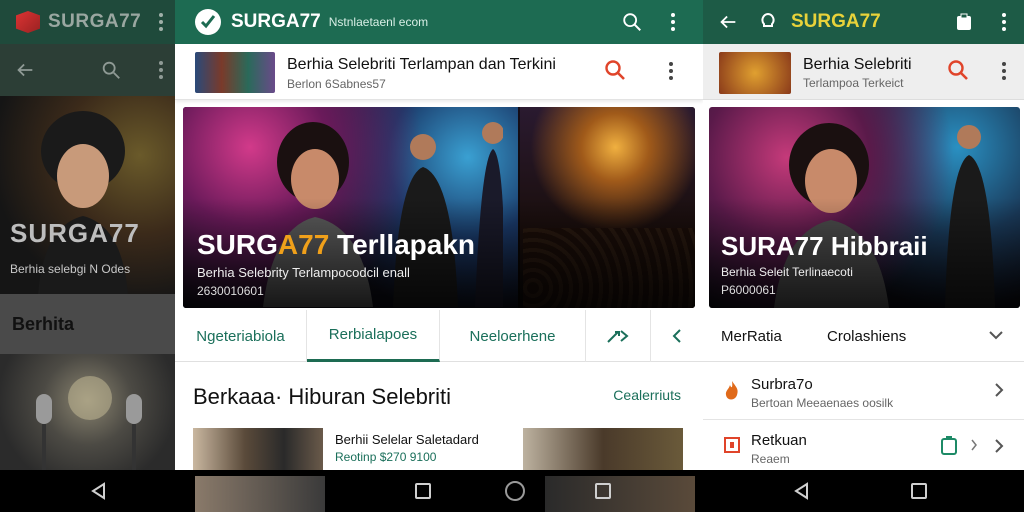 This screenshot has width=1024, height=512. What do you see at coordinates (782, 384) in the screenshot?
I see `list-item-title: Surbra7o` at bounding box center [782, 384].